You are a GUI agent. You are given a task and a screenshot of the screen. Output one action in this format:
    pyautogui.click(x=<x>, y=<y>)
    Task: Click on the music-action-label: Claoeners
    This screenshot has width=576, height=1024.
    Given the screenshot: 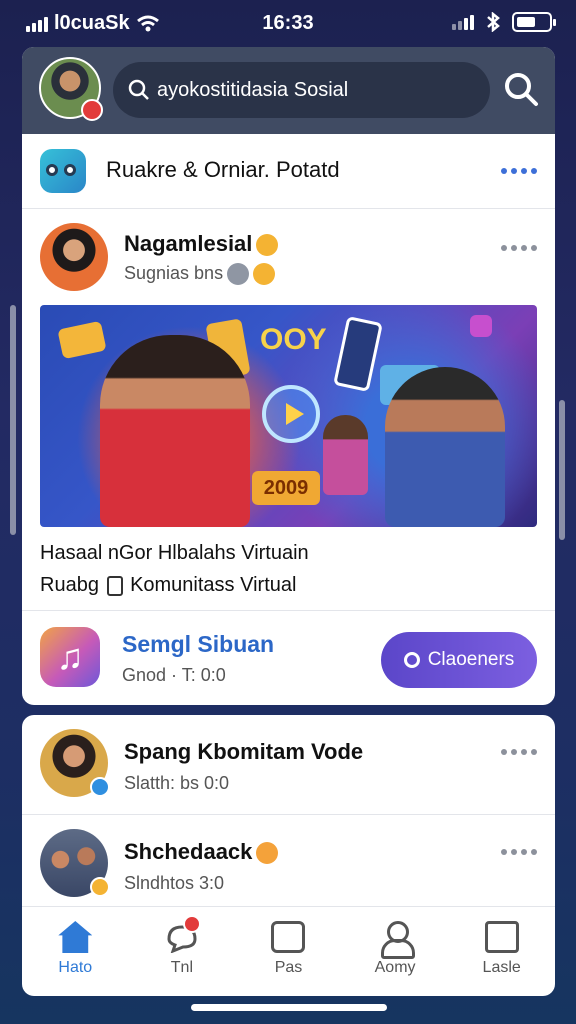 What is the action you would take?
    pyautogui.click(x=471, y=659)
    